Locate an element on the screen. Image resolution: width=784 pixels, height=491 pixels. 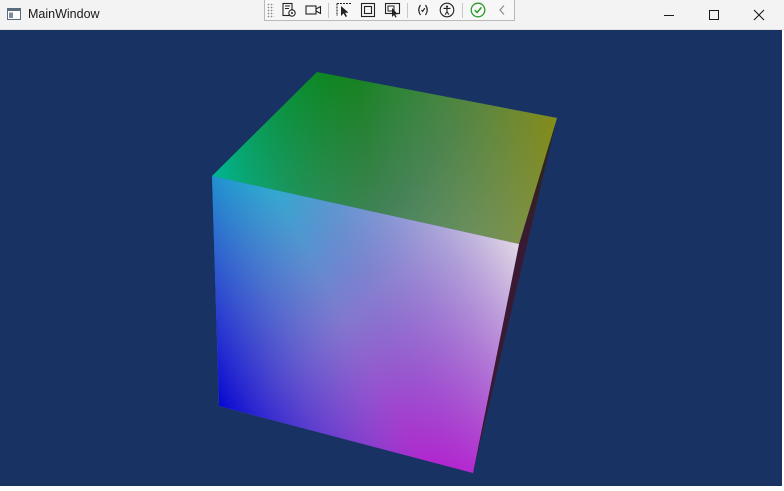
maximize-icon is located at coordinates (713, 14).